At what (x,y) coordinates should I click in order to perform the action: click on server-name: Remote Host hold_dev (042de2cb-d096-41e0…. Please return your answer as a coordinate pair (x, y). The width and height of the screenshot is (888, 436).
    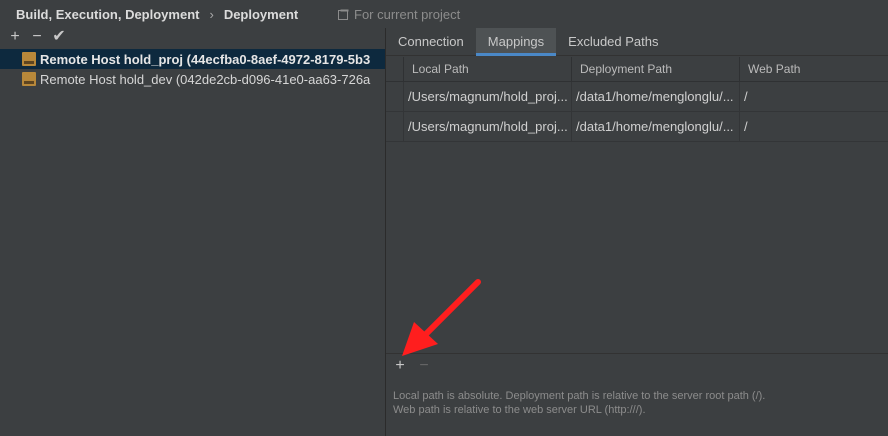
    Looking at the image, I should click on (205, 79).